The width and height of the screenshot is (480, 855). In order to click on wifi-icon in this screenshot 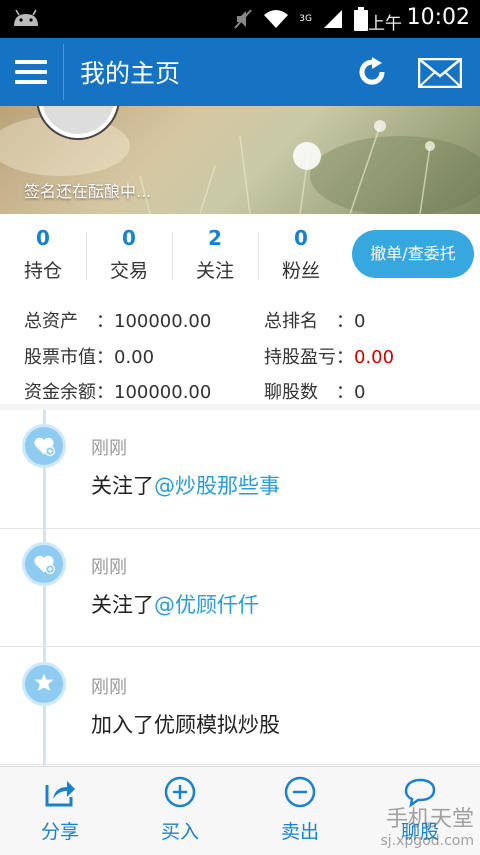, I will do `click(276, 19)`.